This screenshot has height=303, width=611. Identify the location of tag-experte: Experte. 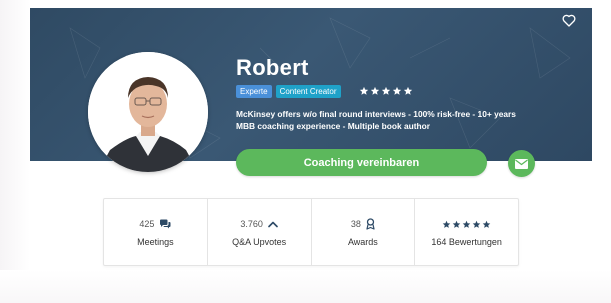
(254, 91).